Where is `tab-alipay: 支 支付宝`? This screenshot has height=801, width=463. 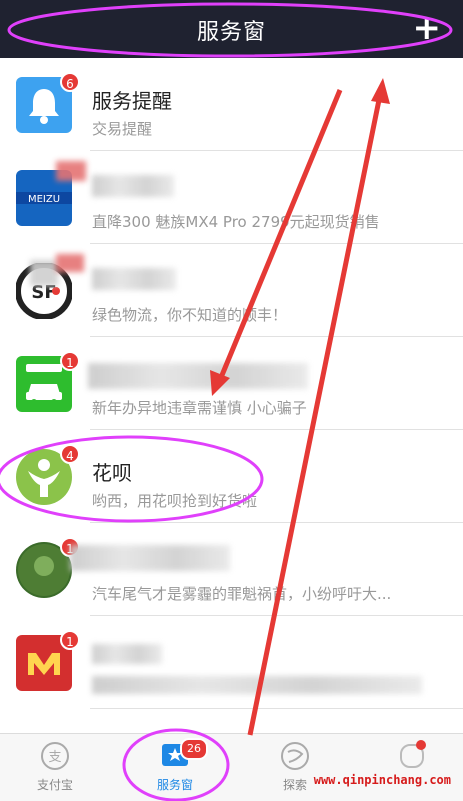
tab-alipay: 支 支付宝 is located at coordinates (55, 766).